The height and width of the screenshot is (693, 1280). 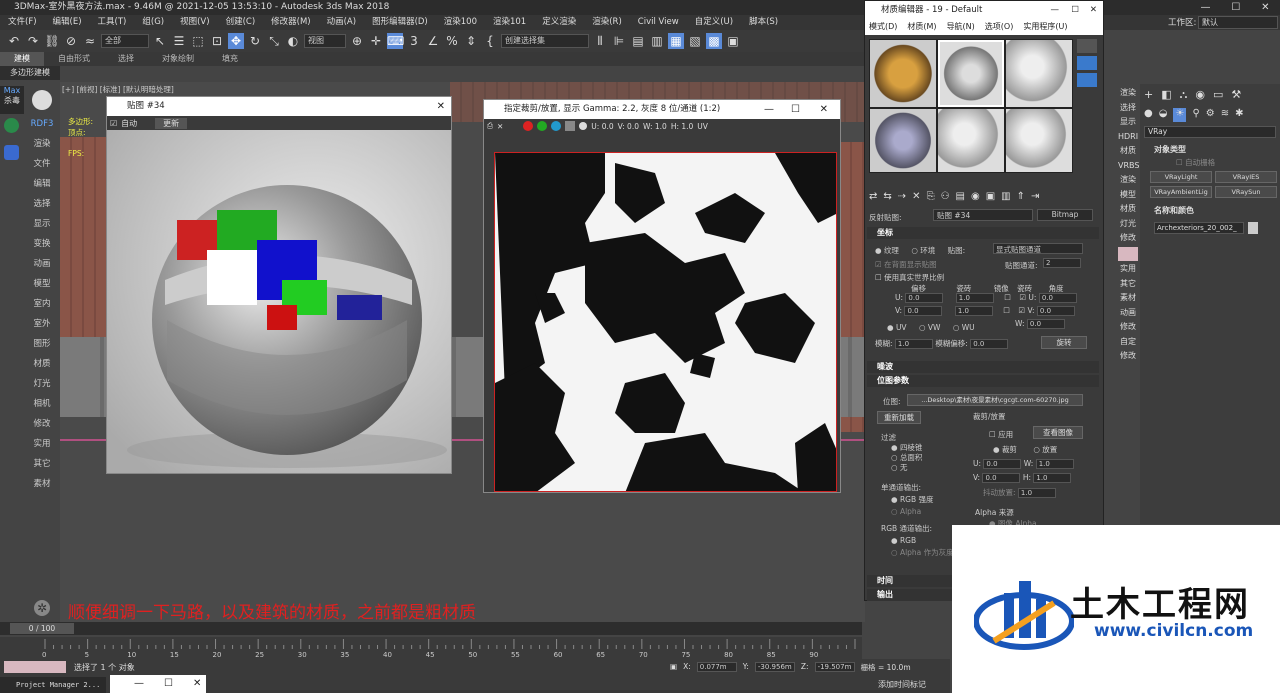 What do you see at coordinates (542, 126) in the screenshot?
I see `green-channel-icon` at bounding box center [542, 126].